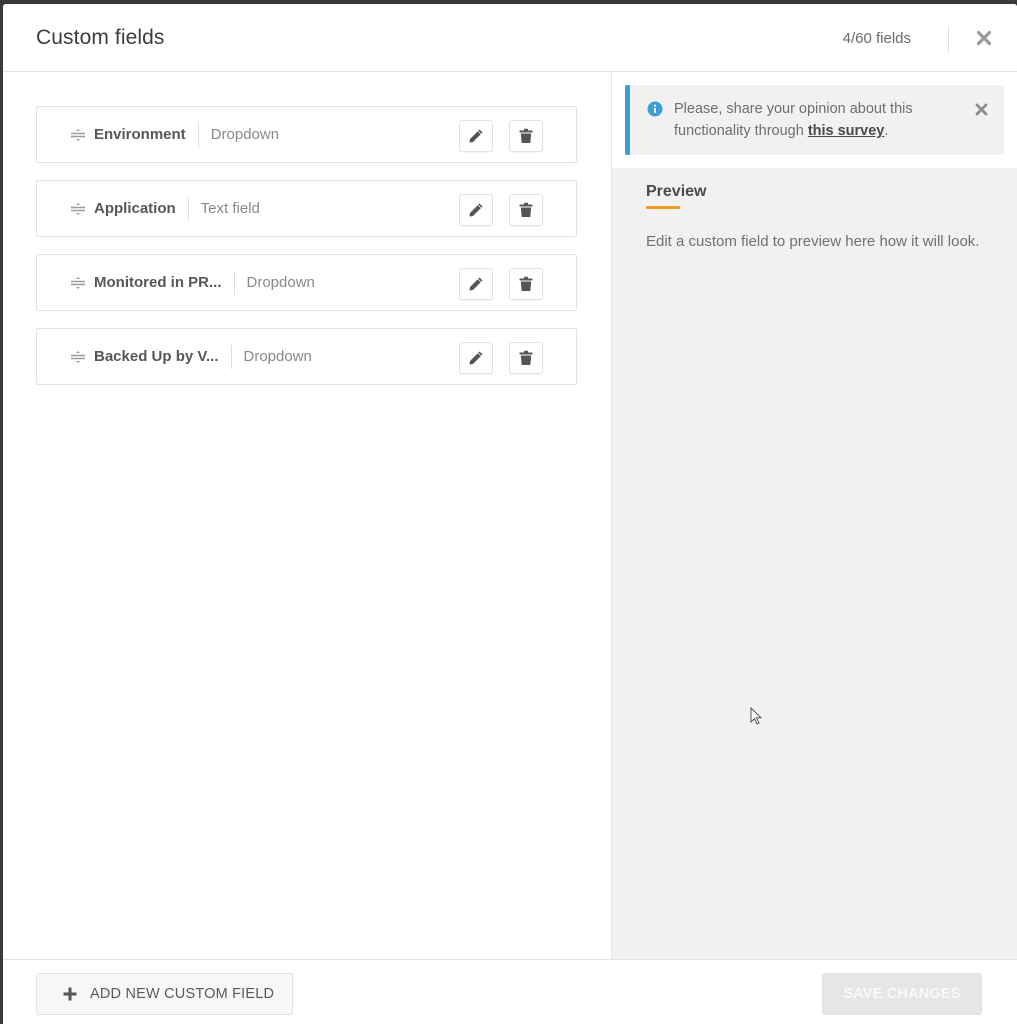 The height and width of the screenshot is (1024, 1017). What do you see at coordinates (306, 208) in the screenshot?
I see `field-row: Application Text field` at bounding box center [306, 208].